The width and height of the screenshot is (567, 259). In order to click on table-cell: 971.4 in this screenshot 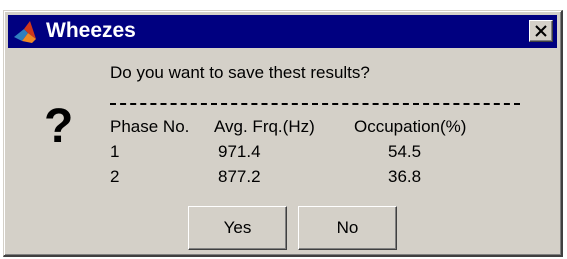, I will do `click(239, 151)`.